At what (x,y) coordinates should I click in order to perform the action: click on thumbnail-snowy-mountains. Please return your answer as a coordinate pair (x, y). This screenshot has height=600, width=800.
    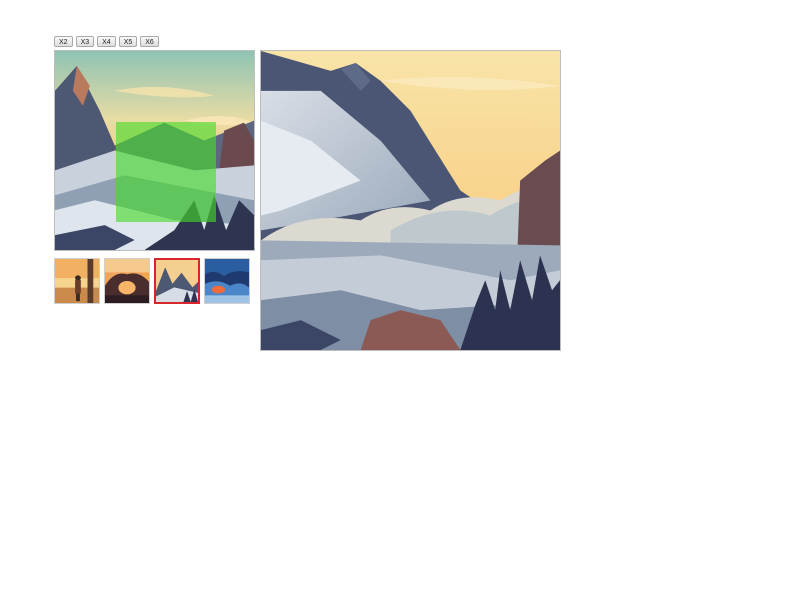
    Looking at the image, I should click on (177, 281).